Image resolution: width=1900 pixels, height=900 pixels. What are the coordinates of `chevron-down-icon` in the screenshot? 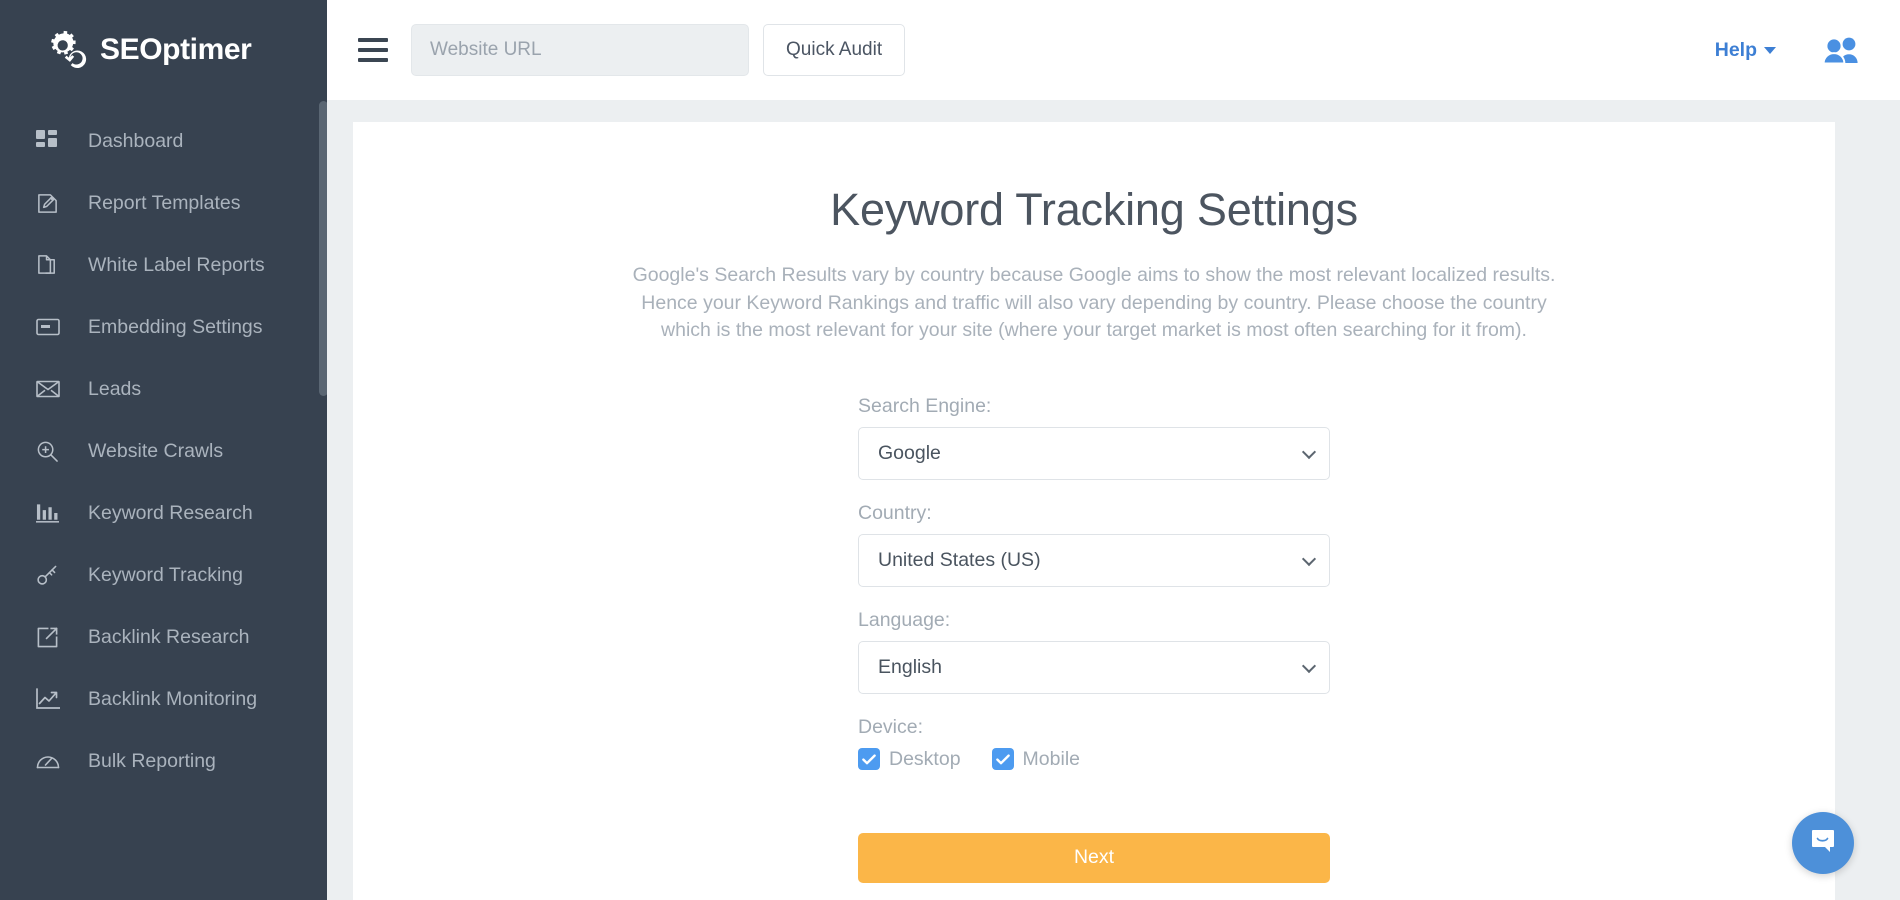 It's located at (1770, 50).